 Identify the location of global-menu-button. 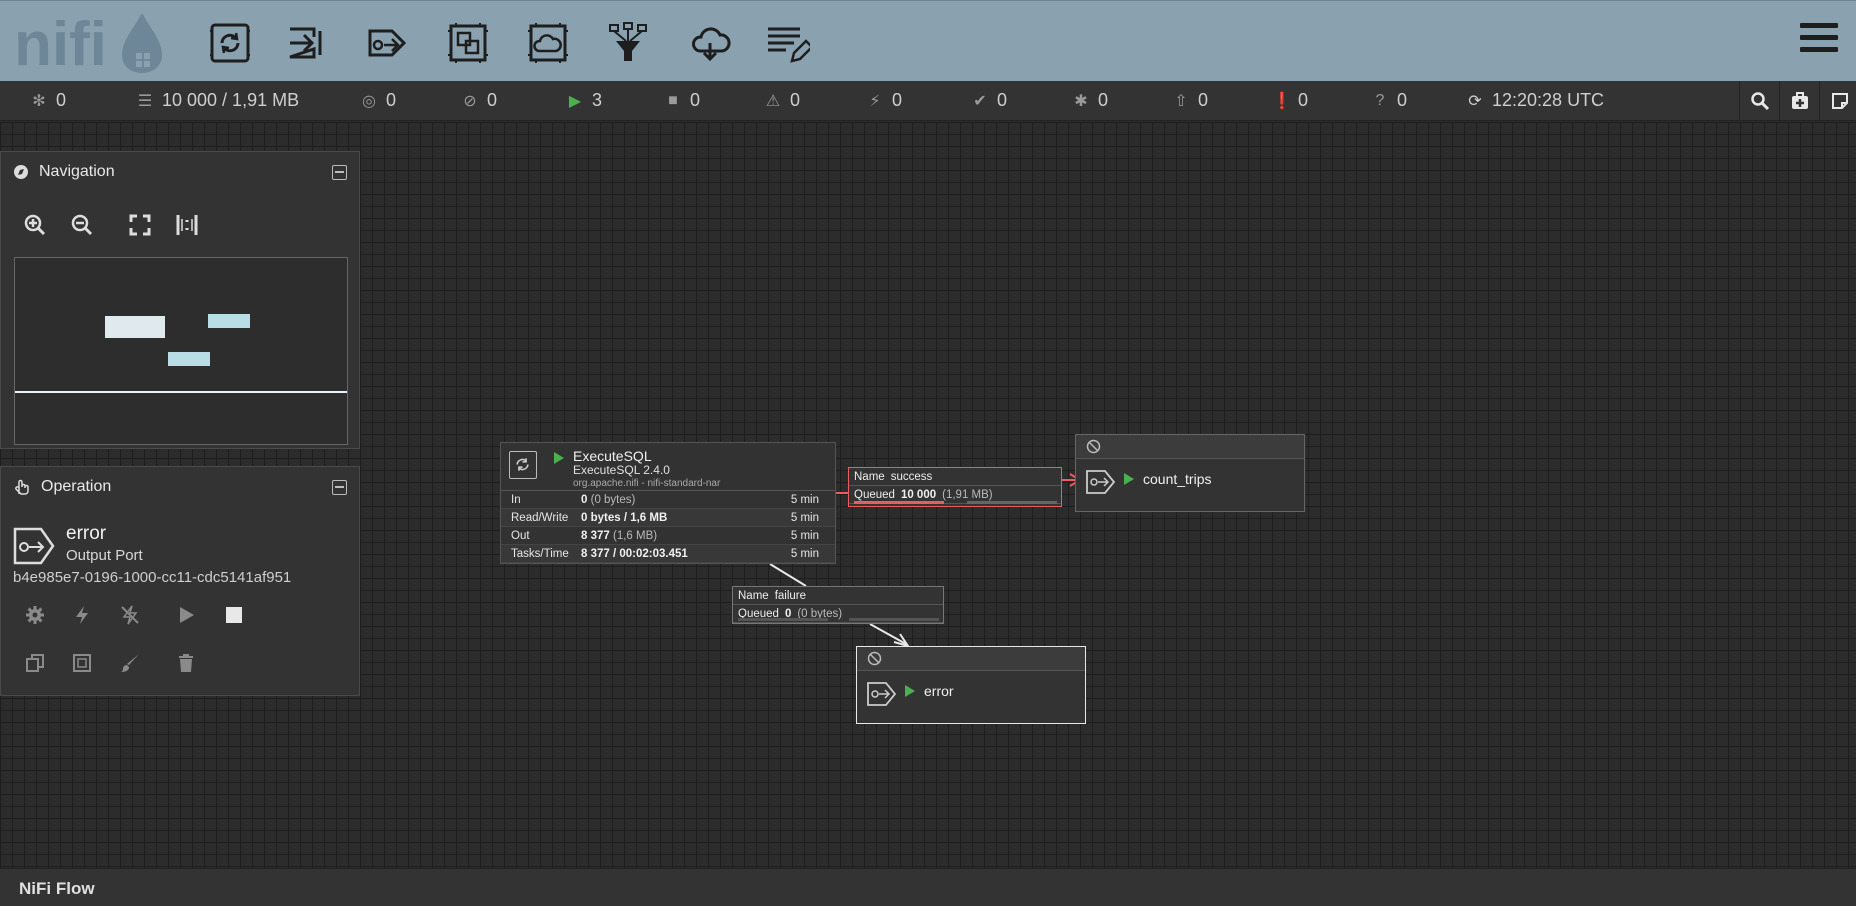
(1819, 40).